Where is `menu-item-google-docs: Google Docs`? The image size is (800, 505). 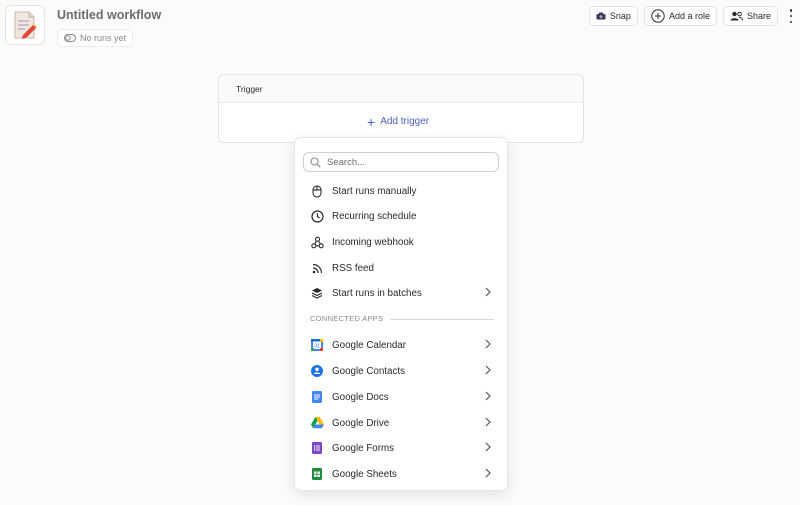
menu-item-google-docs: Google Docs is located at coordinates (402, 397).